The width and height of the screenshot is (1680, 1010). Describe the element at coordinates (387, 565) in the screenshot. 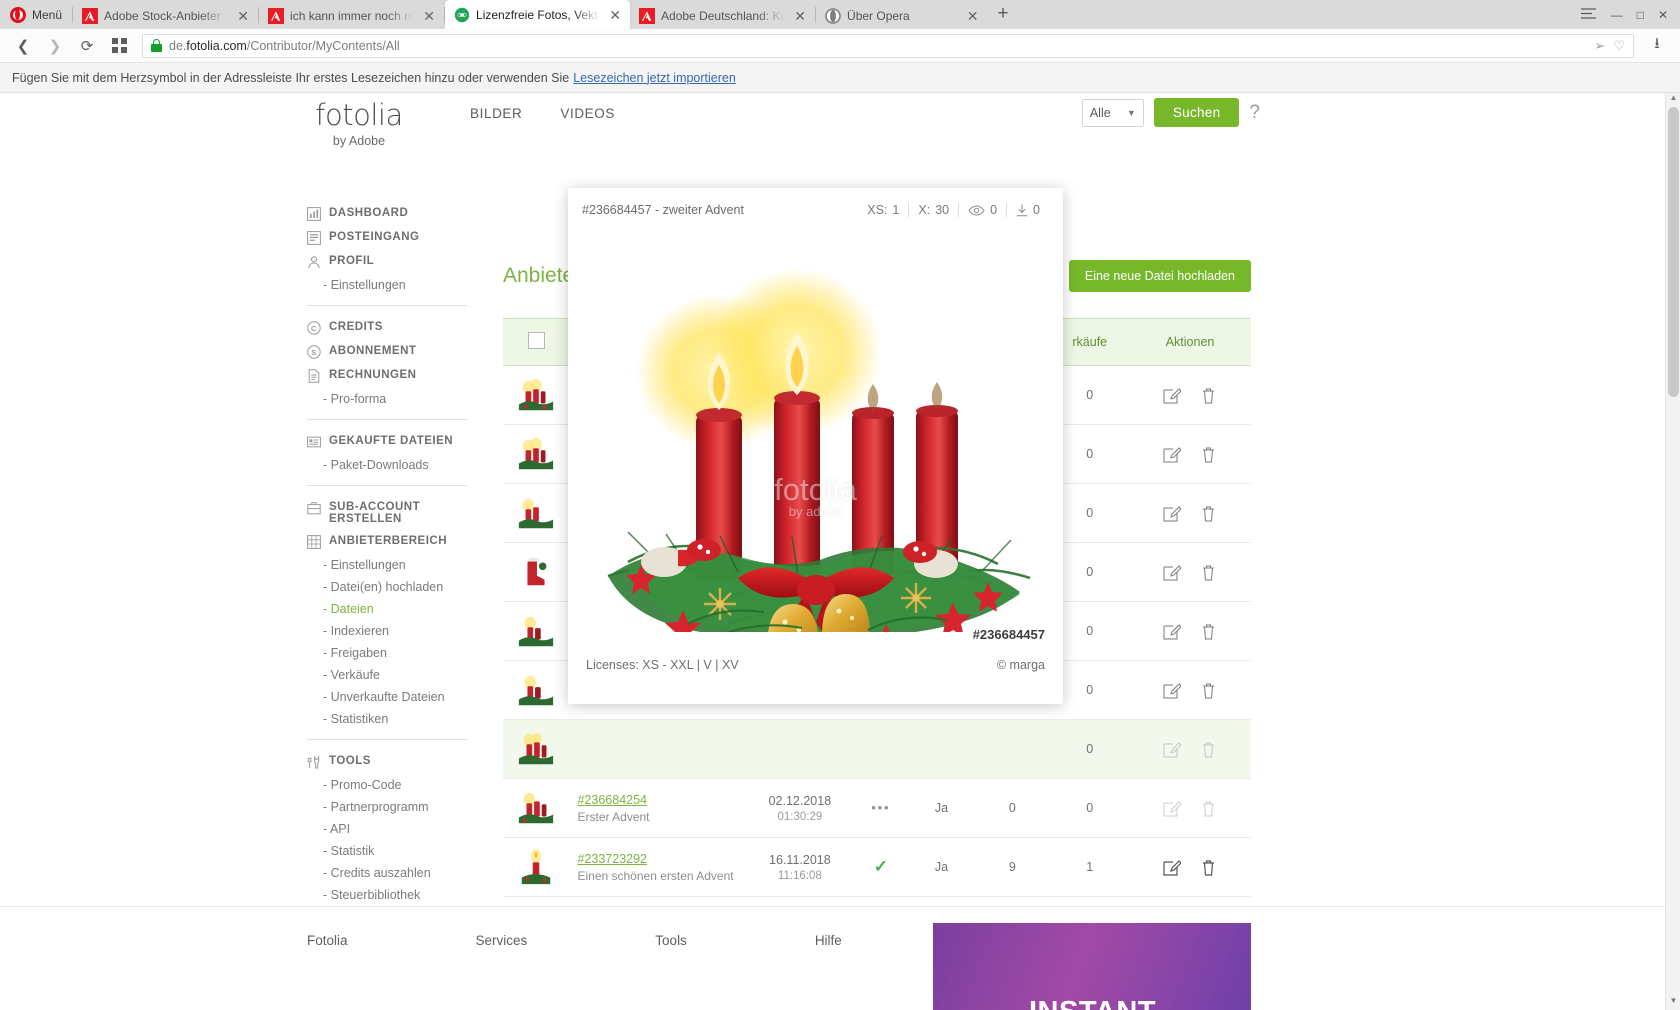

I see `sidebar-item-einstellungen: - Einstellungen` at that location.